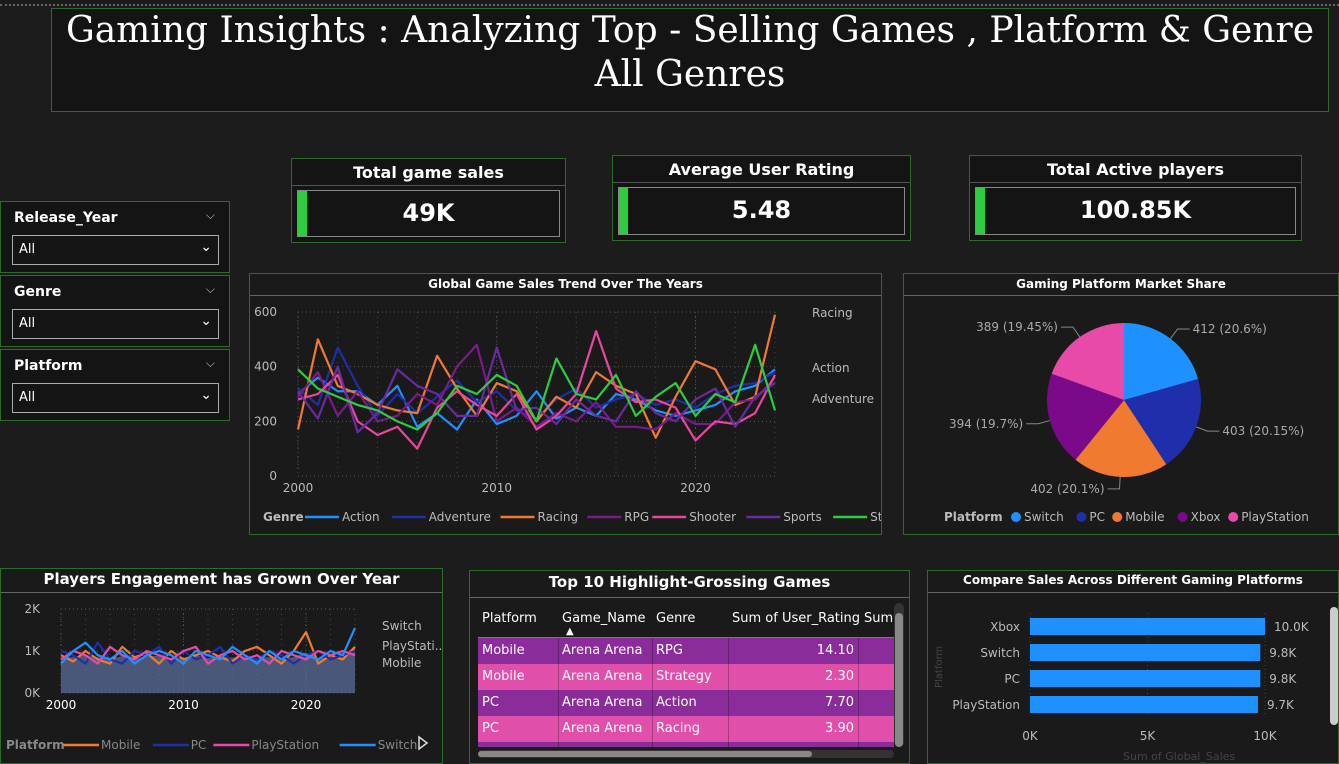  Describe the element at coordinates (1283, 653) in the screenshot. I see `bar-data-label: 9.8K` at that location.